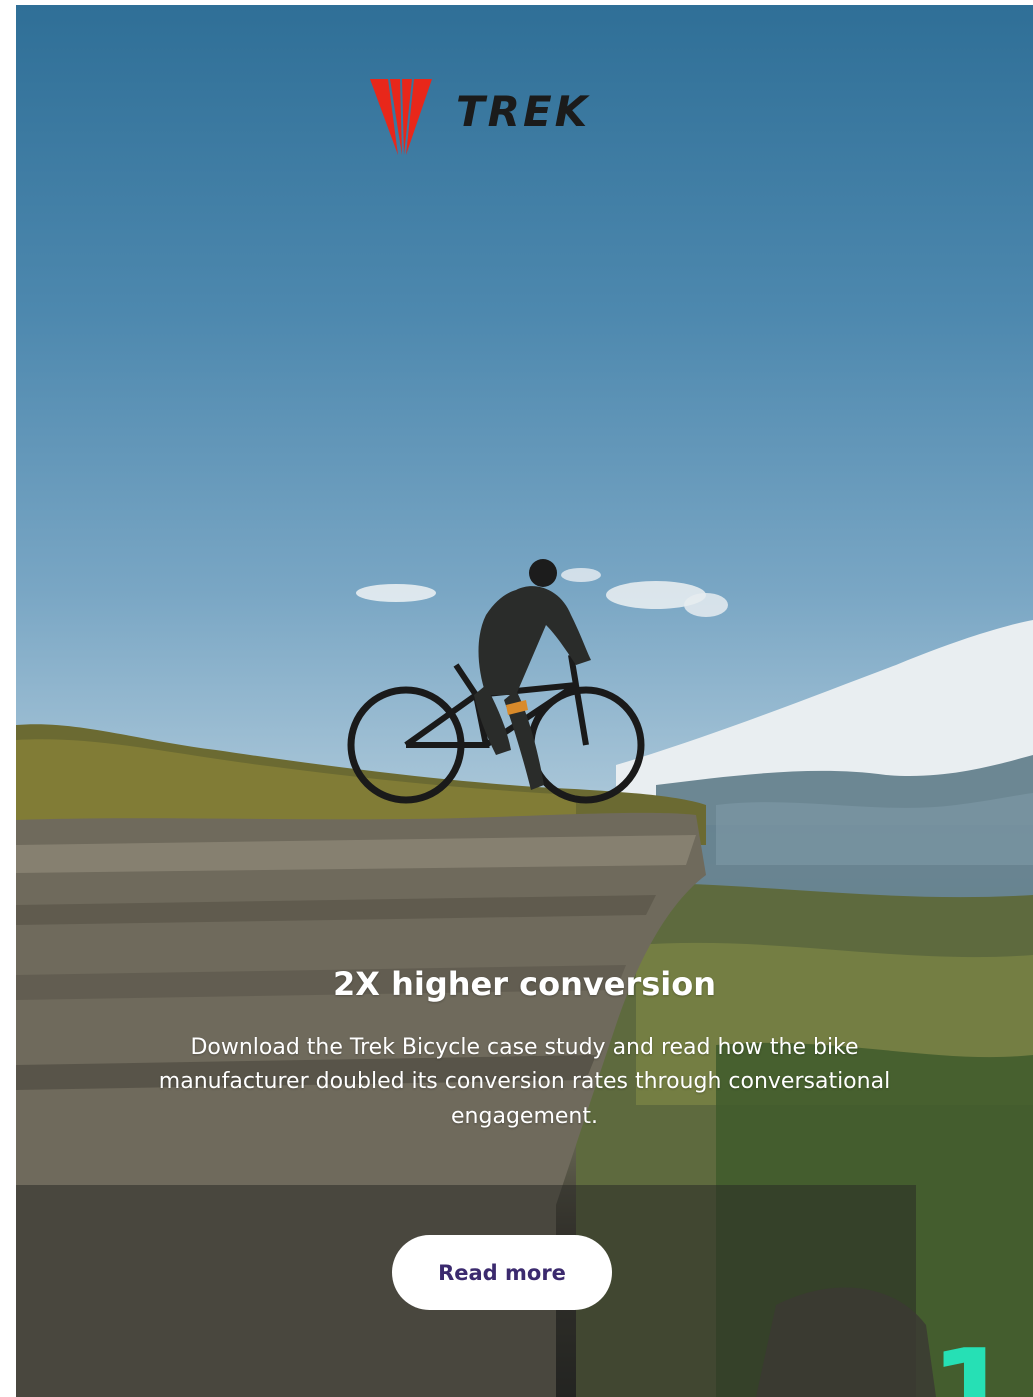  Describe the element at coordinates (502, 1272) in the screenshot. I see `read-more-button: Read more` at that location.